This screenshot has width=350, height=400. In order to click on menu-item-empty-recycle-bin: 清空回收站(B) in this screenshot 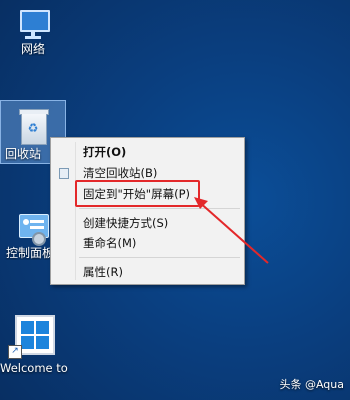, I will do `click(120, 173)`.